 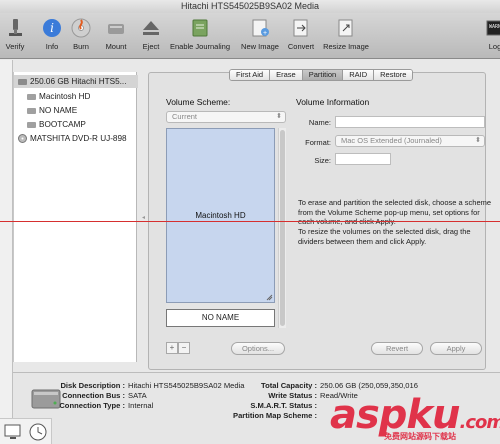 I want to click on background-window-edge, so click(x=6, y=252).